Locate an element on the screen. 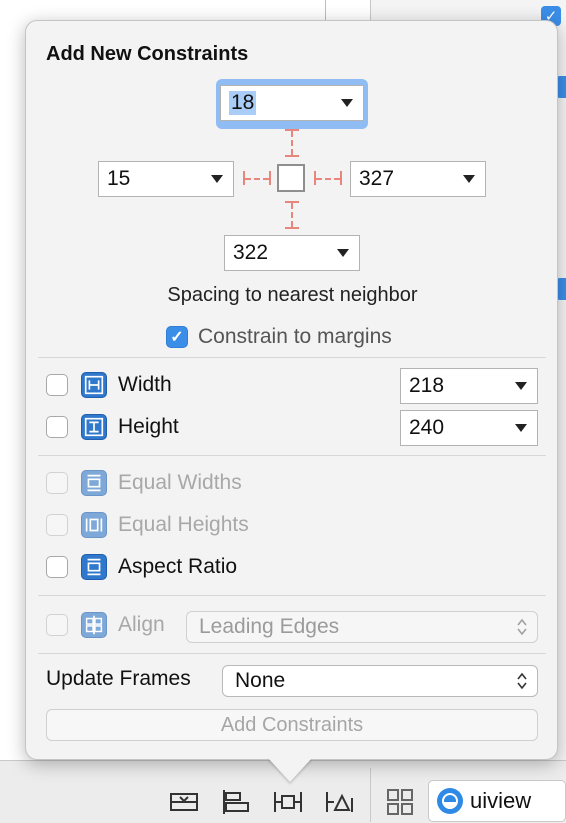  bottom-constraint-guide is located at coordinates (292, 215).